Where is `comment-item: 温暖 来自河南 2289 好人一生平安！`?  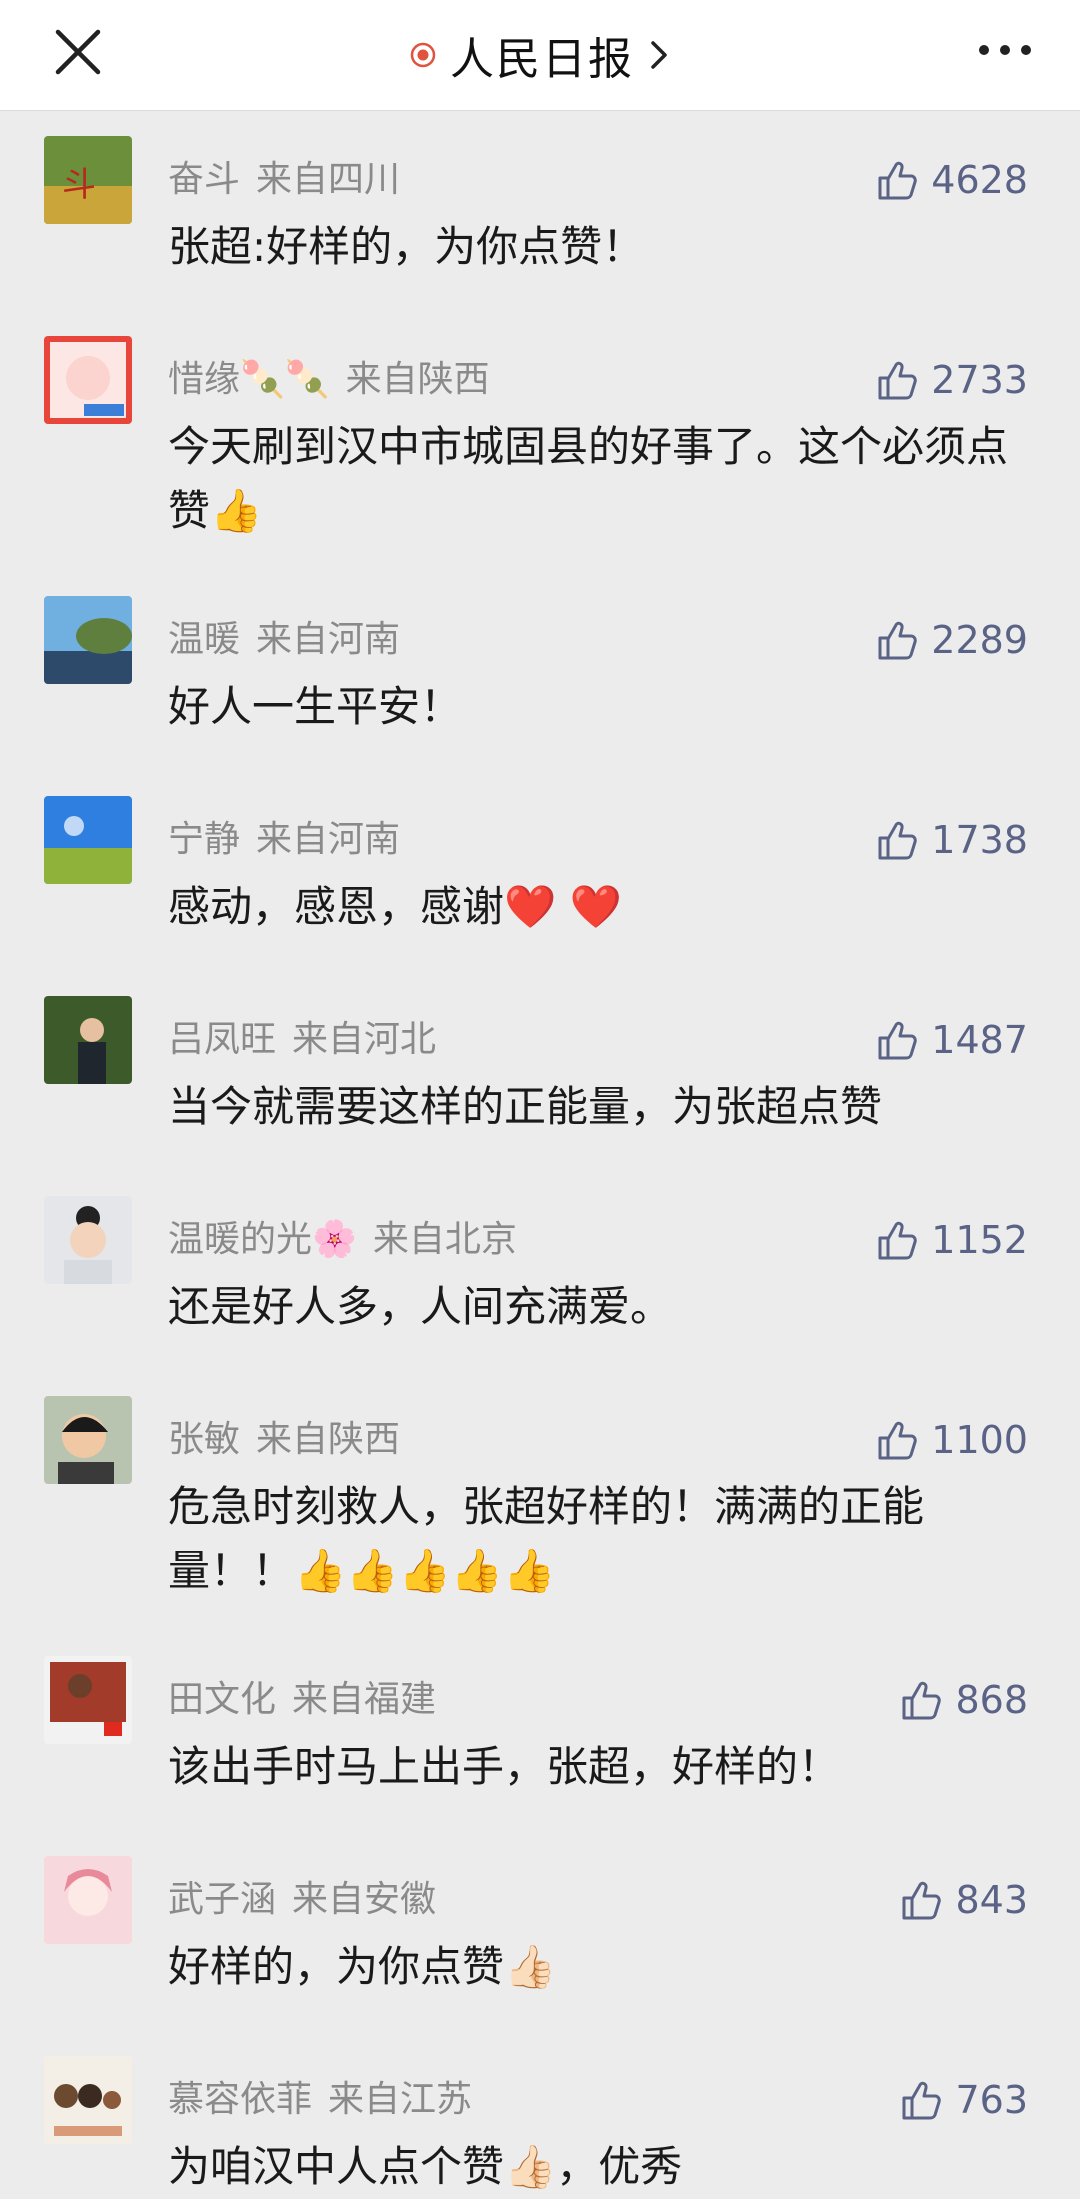
comment-item: 温暖 来自河南 2289 好人一生平安！ is located at coordinates (540, 670).